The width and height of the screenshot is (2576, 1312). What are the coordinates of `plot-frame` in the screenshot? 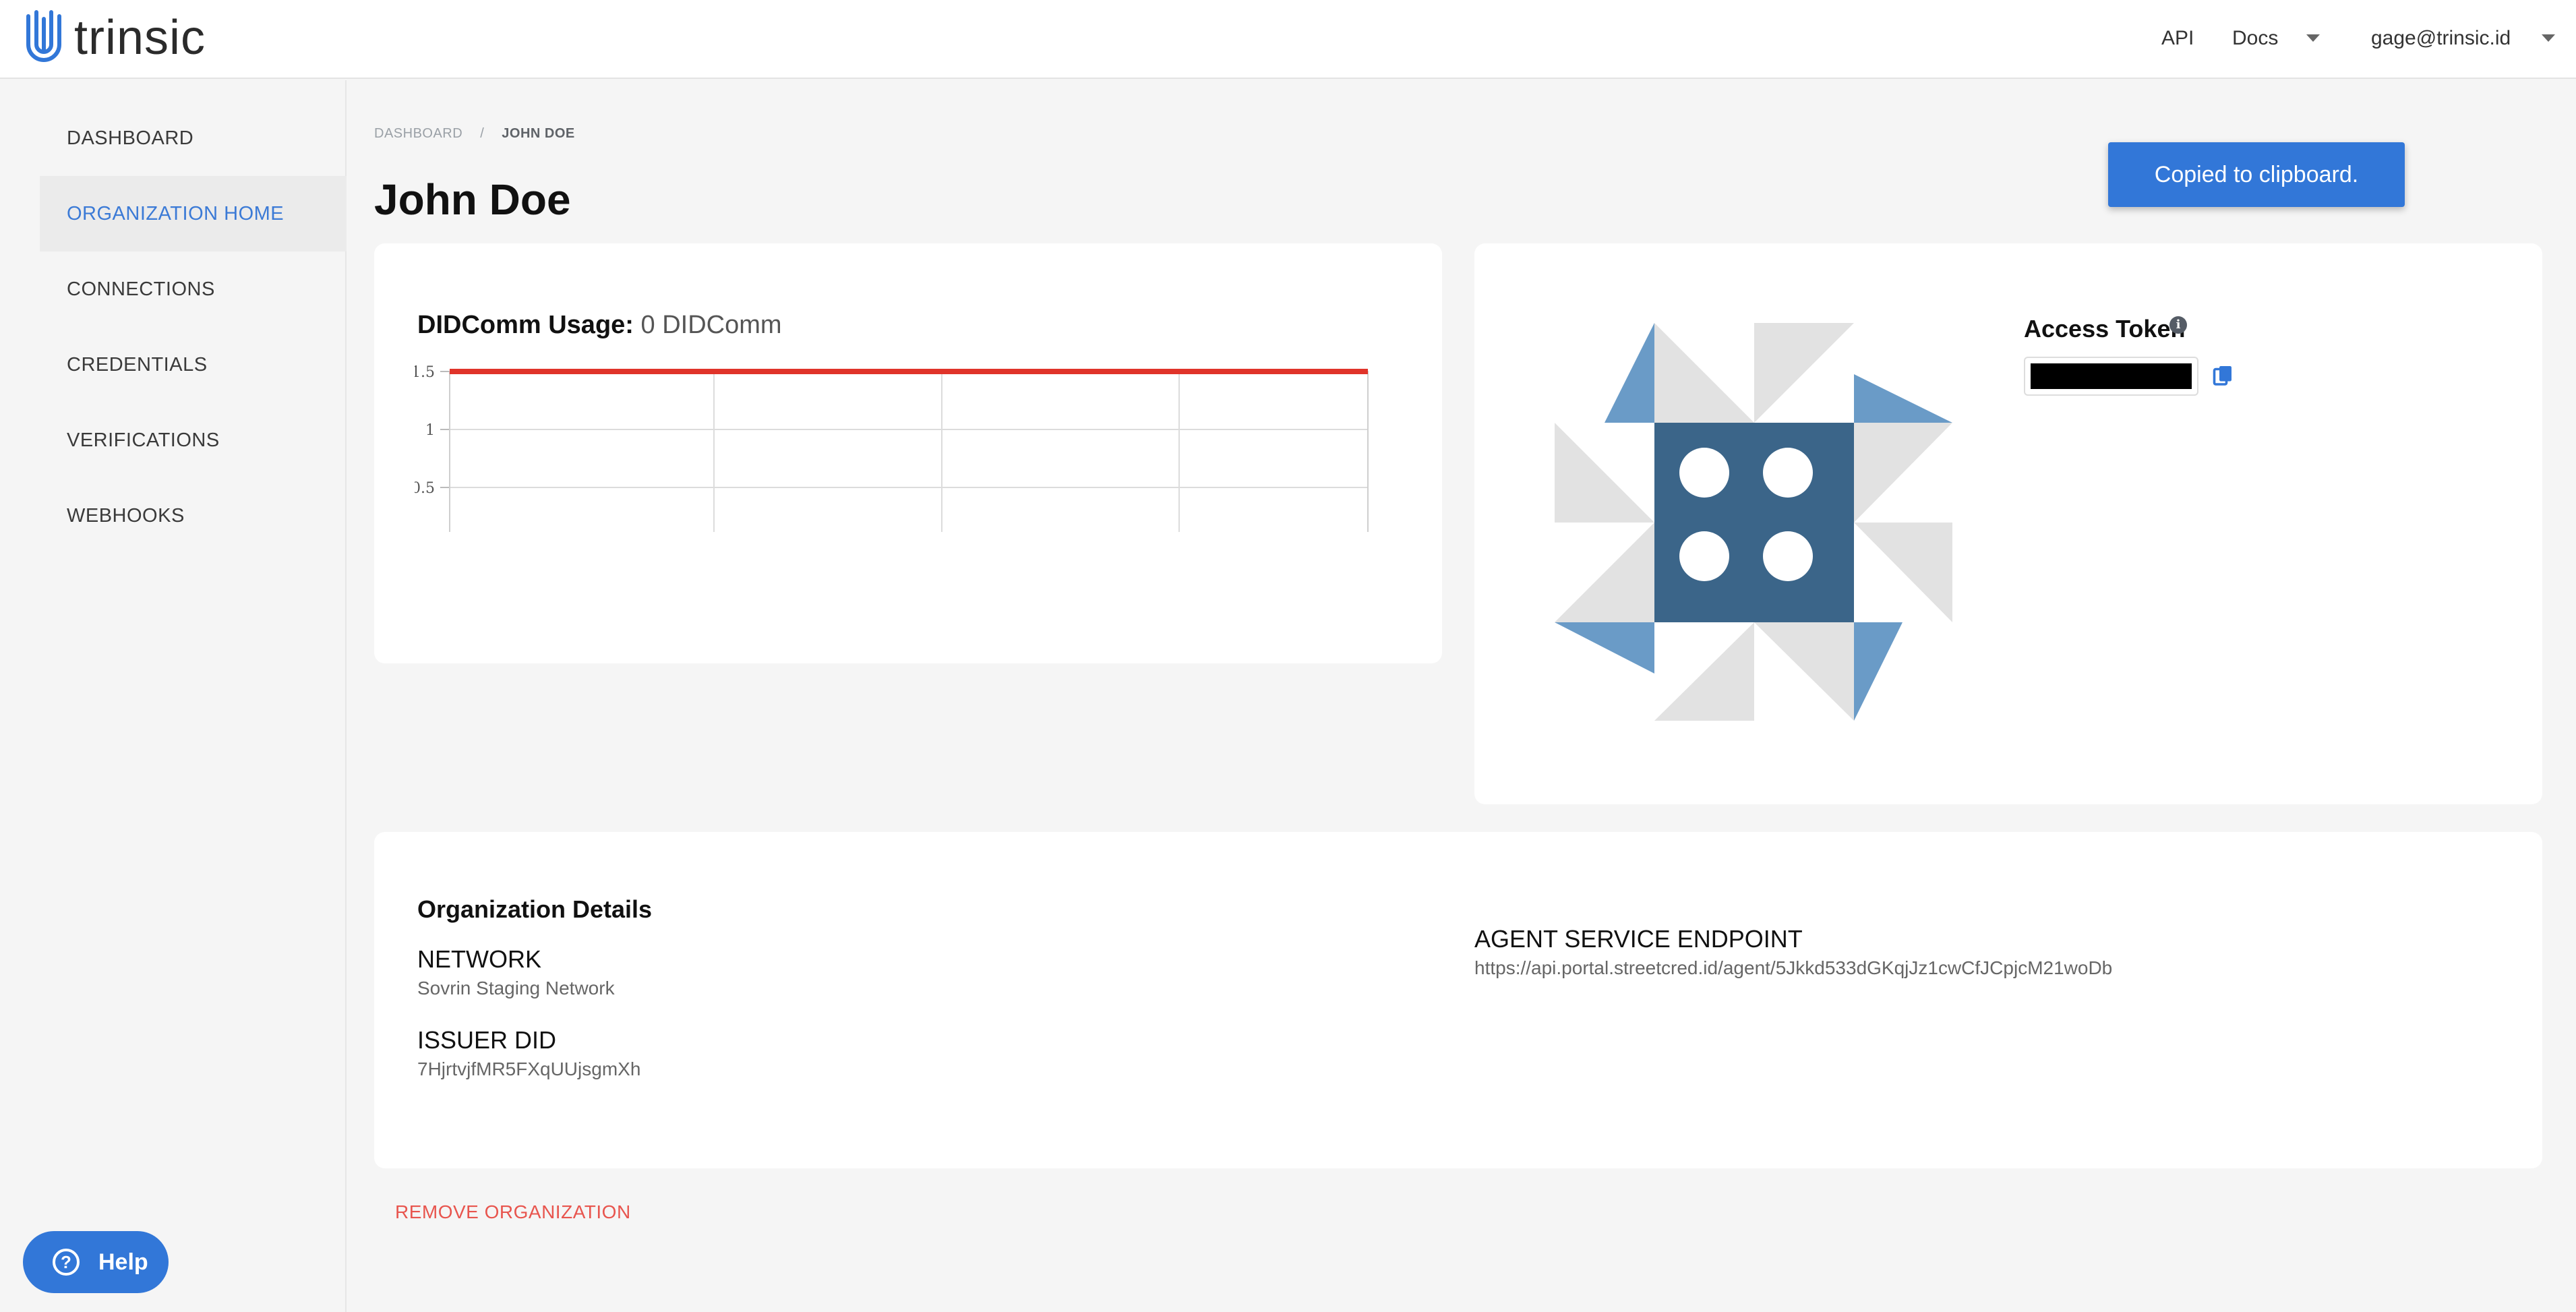 It's located at (909, 451).